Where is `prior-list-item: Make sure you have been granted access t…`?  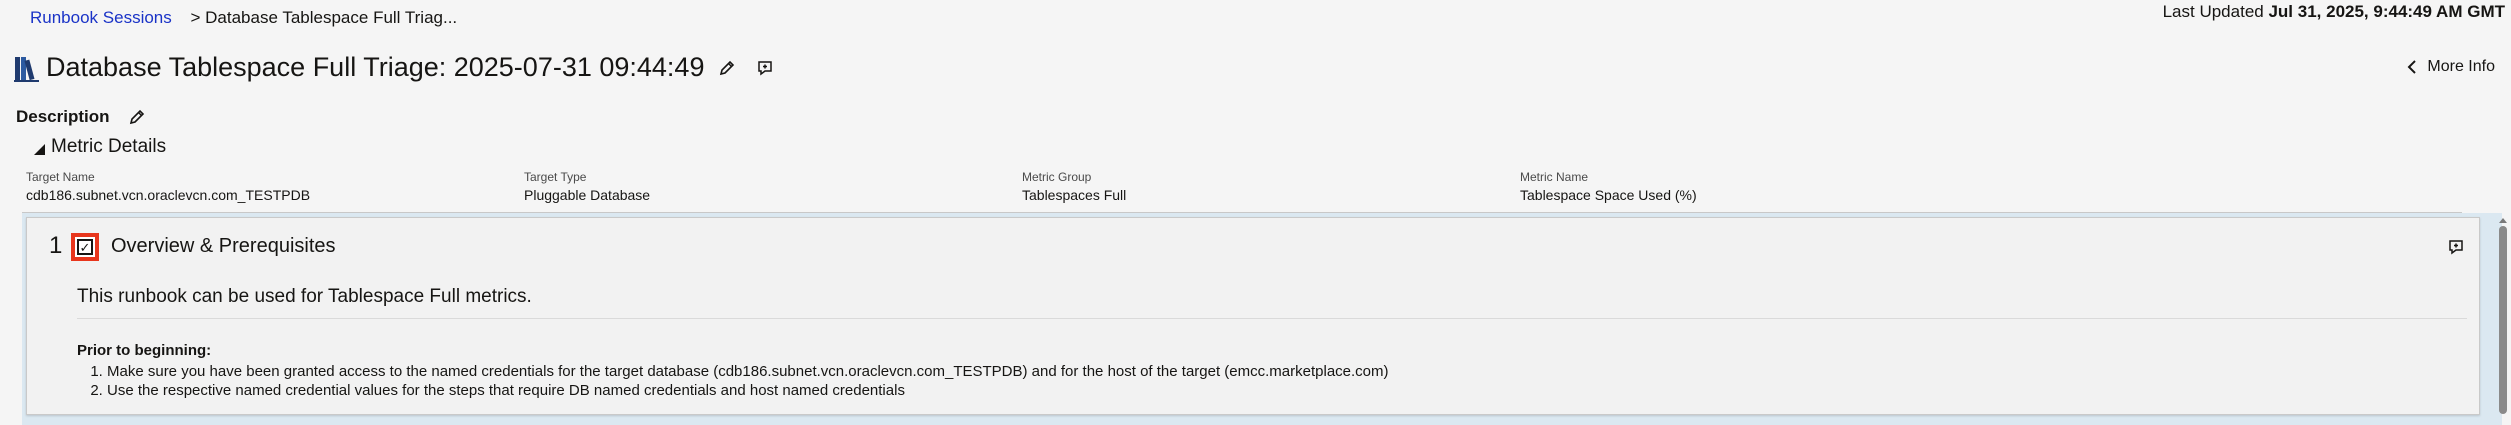 prior-list-item: Make sure you have been granted access t… is located at coordinates (748, 371).